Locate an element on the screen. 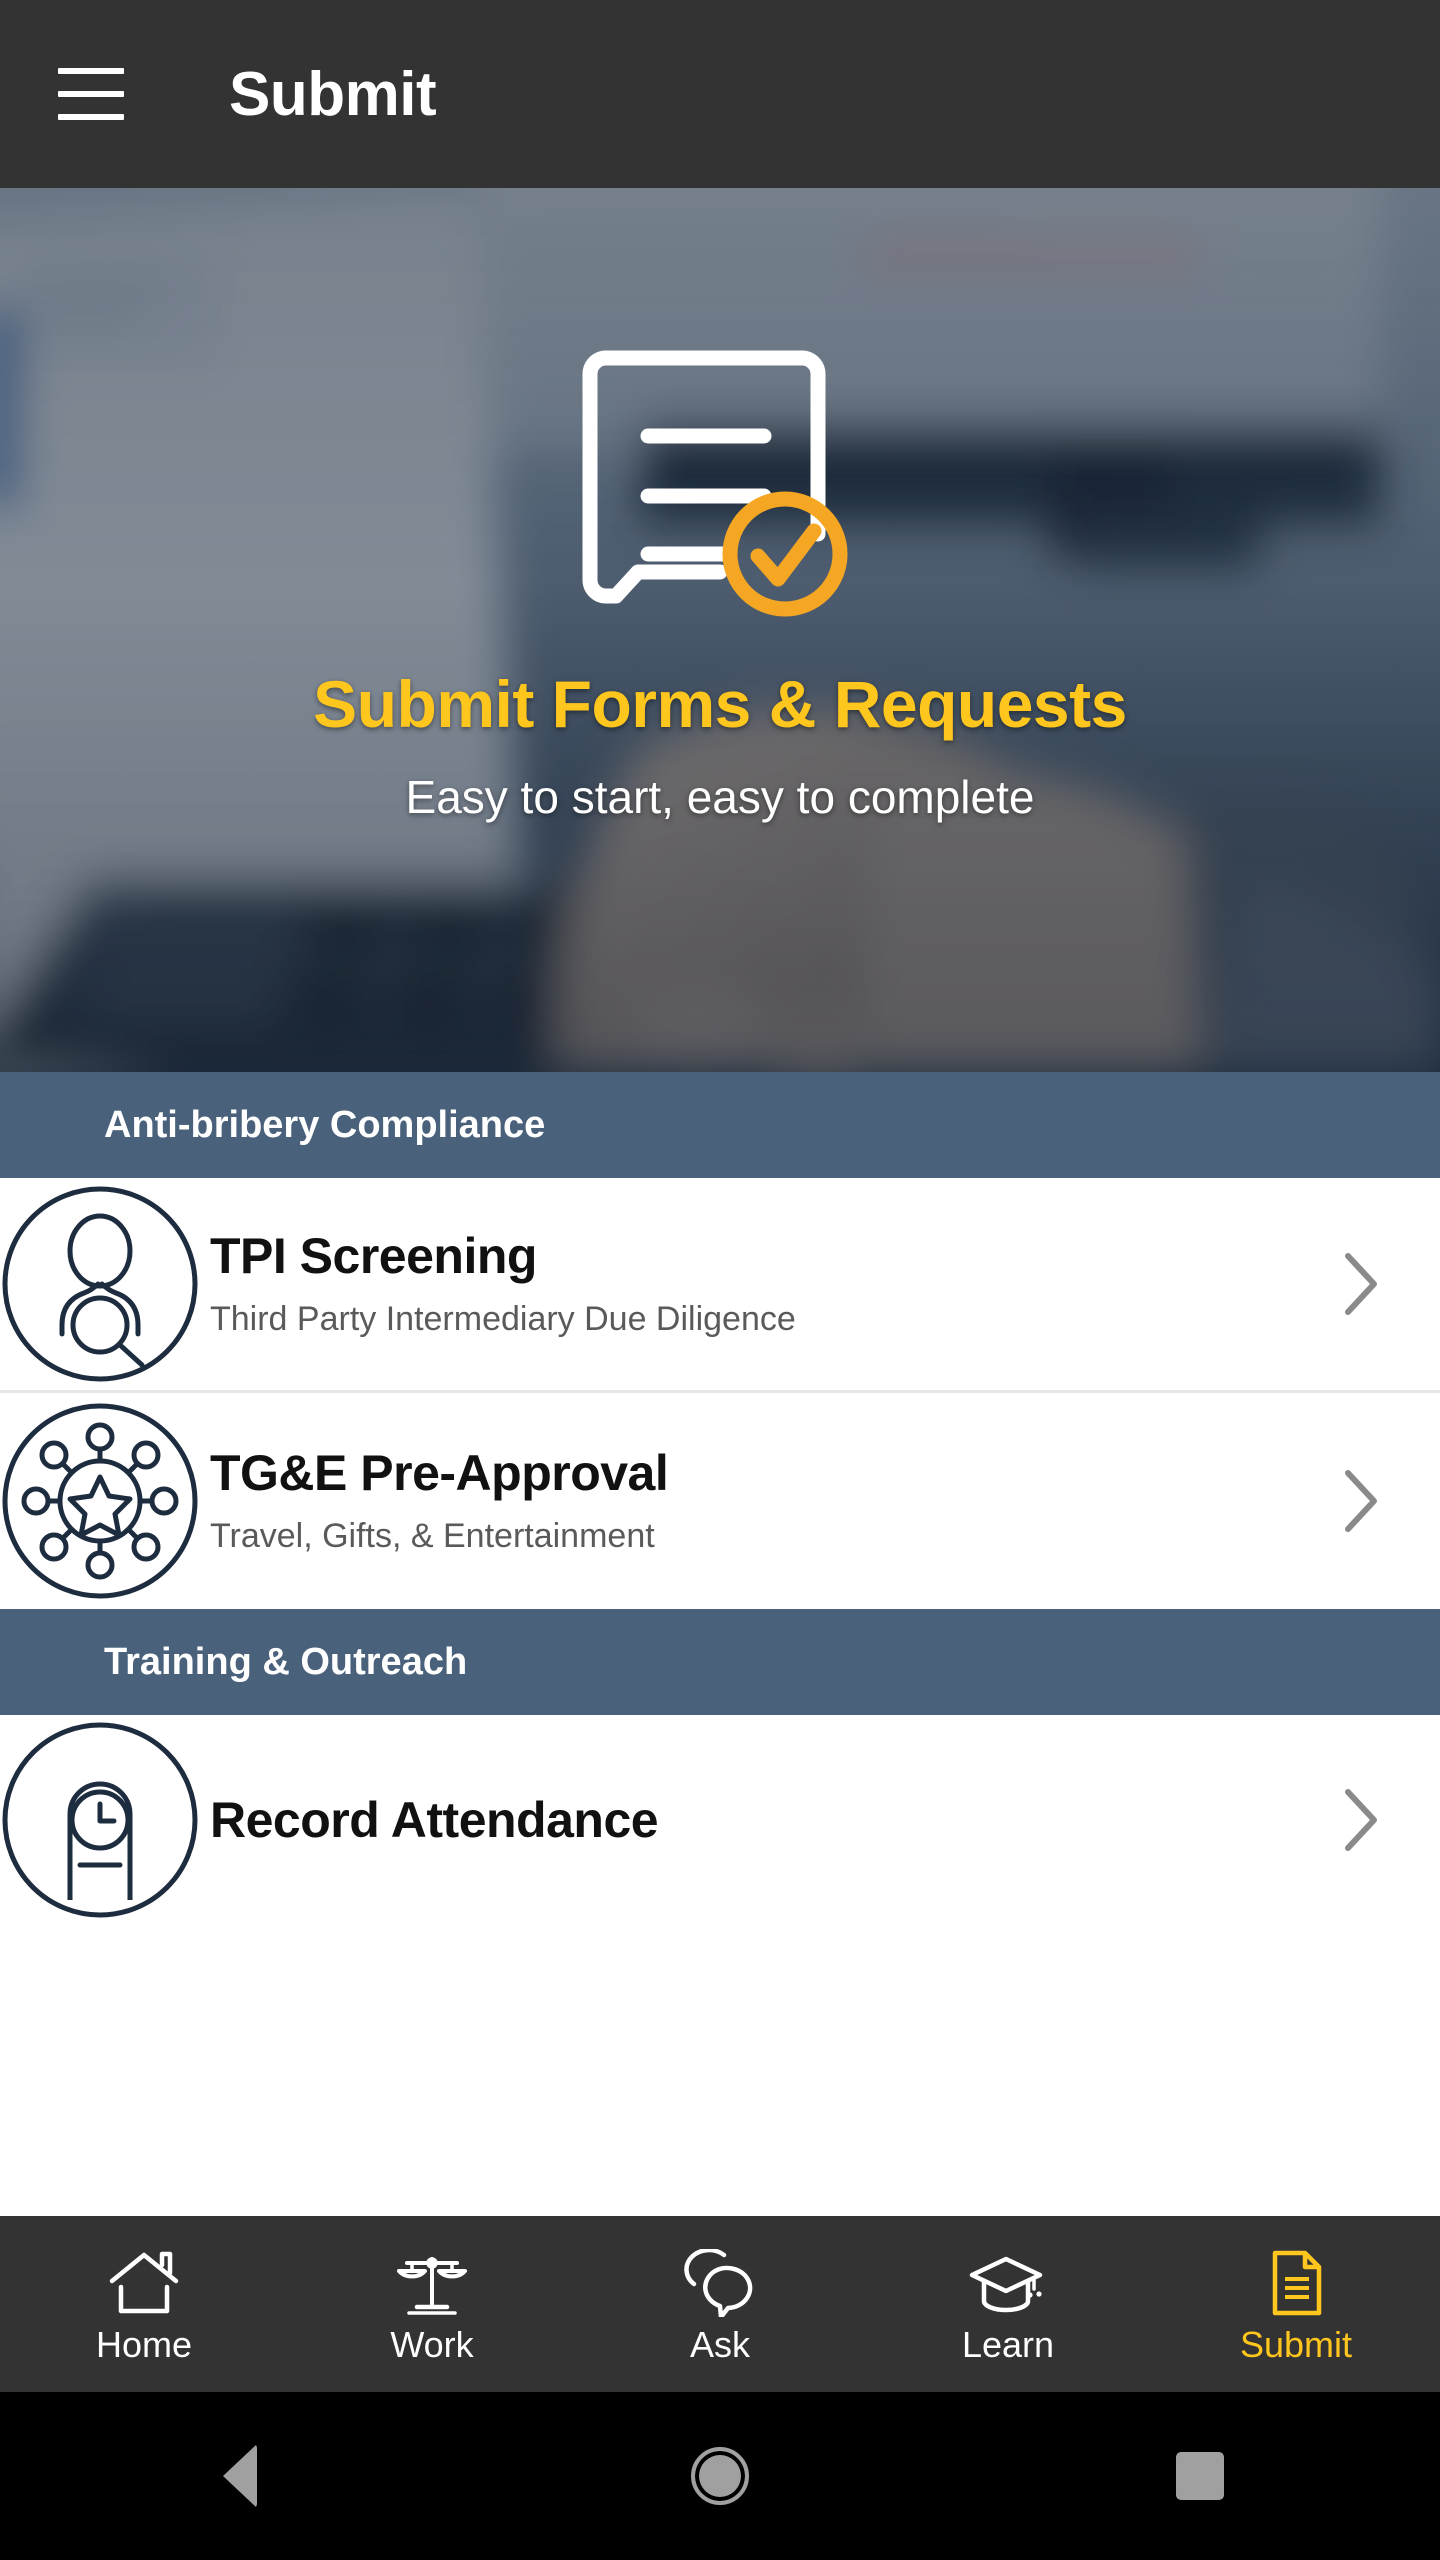 This screenshot has width=1440, height=2560. bottom-navigation-bar: Home Work Ask Learn Submit is located at coordinates (720, 2304).